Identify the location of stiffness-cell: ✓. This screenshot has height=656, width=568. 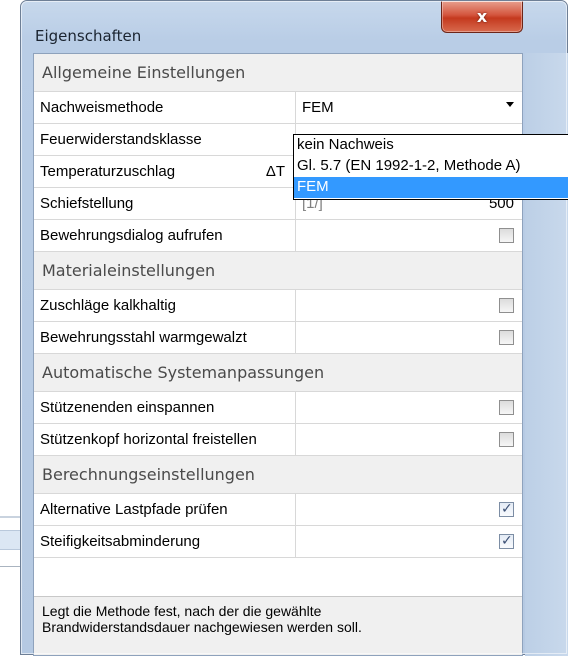
(409, 541).